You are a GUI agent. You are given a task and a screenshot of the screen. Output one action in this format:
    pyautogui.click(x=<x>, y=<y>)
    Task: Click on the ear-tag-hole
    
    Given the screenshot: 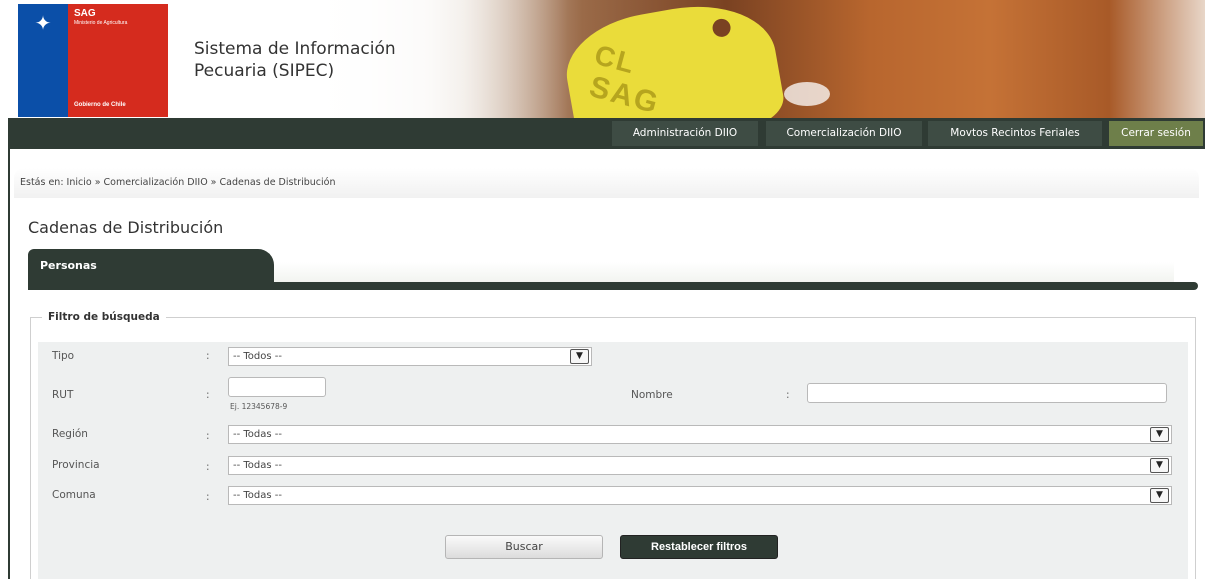 What is the action you would take?
    pyautogui.click(x=721, y=28)
    